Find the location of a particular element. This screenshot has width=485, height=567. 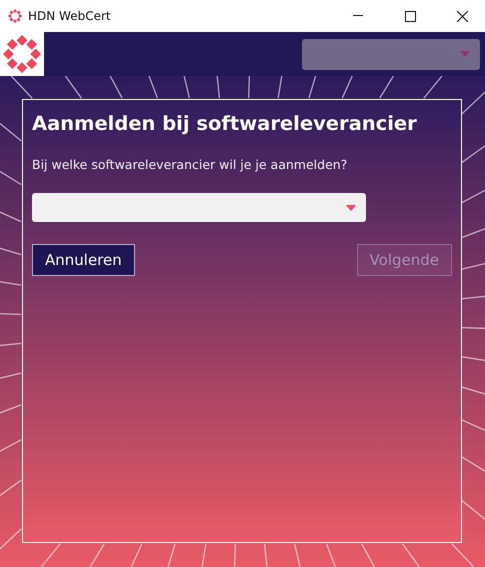

vendor-dropdown is located at coordinates (199, 207).